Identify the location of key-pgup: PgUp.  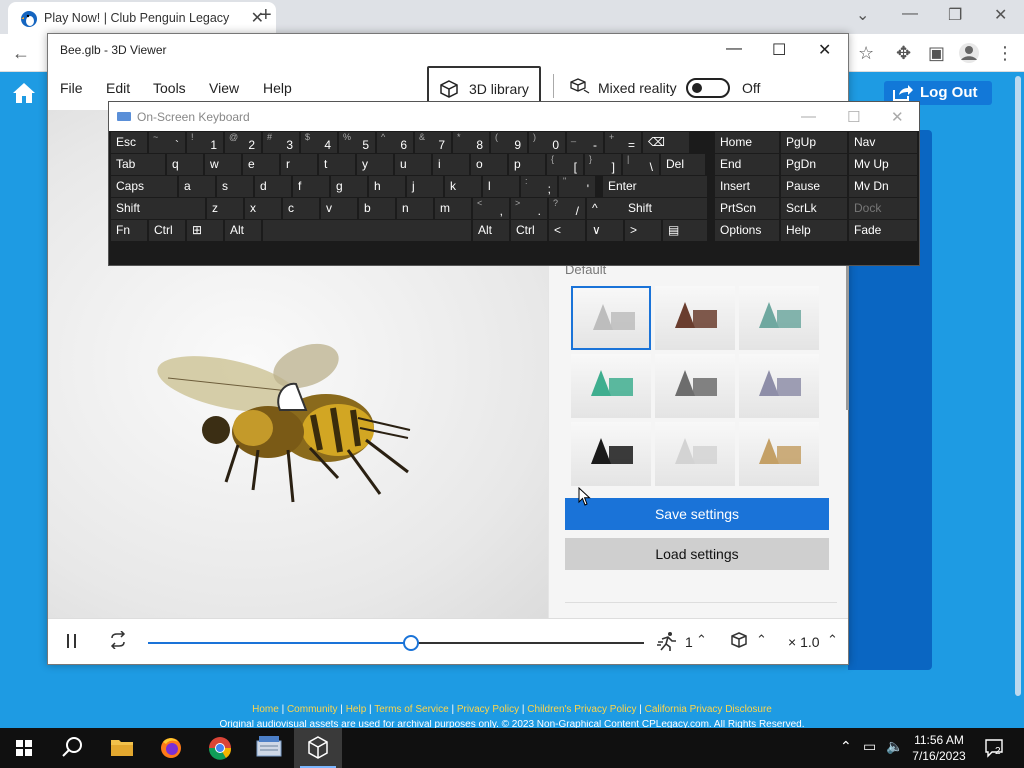
(814, 142).